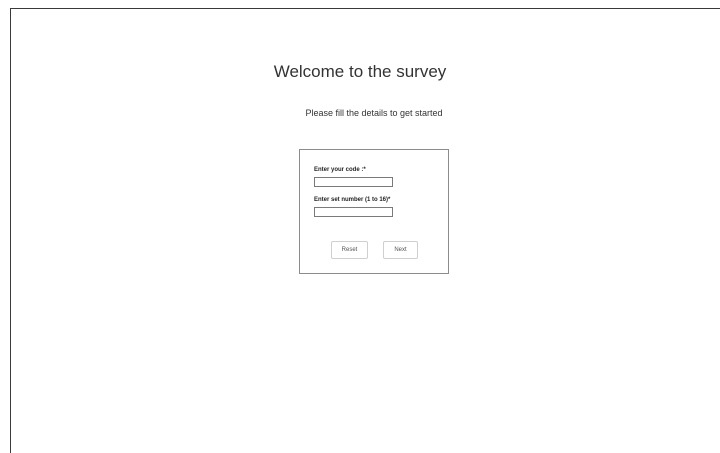  What do you see at coordinates (352, 200) in the screenshot?
I see `set-number-label: Enter set number (1 to 16)*` at bounding box center [352, 200].